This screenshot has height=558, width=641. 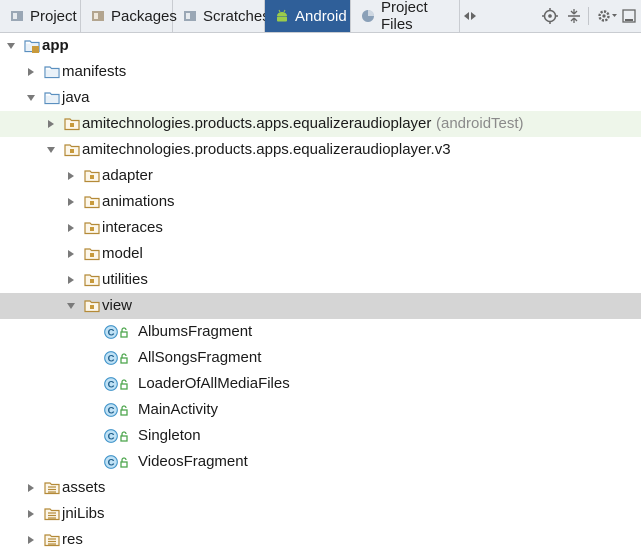 I want to click on collapse-all-icon, so click(x=574, y=16).